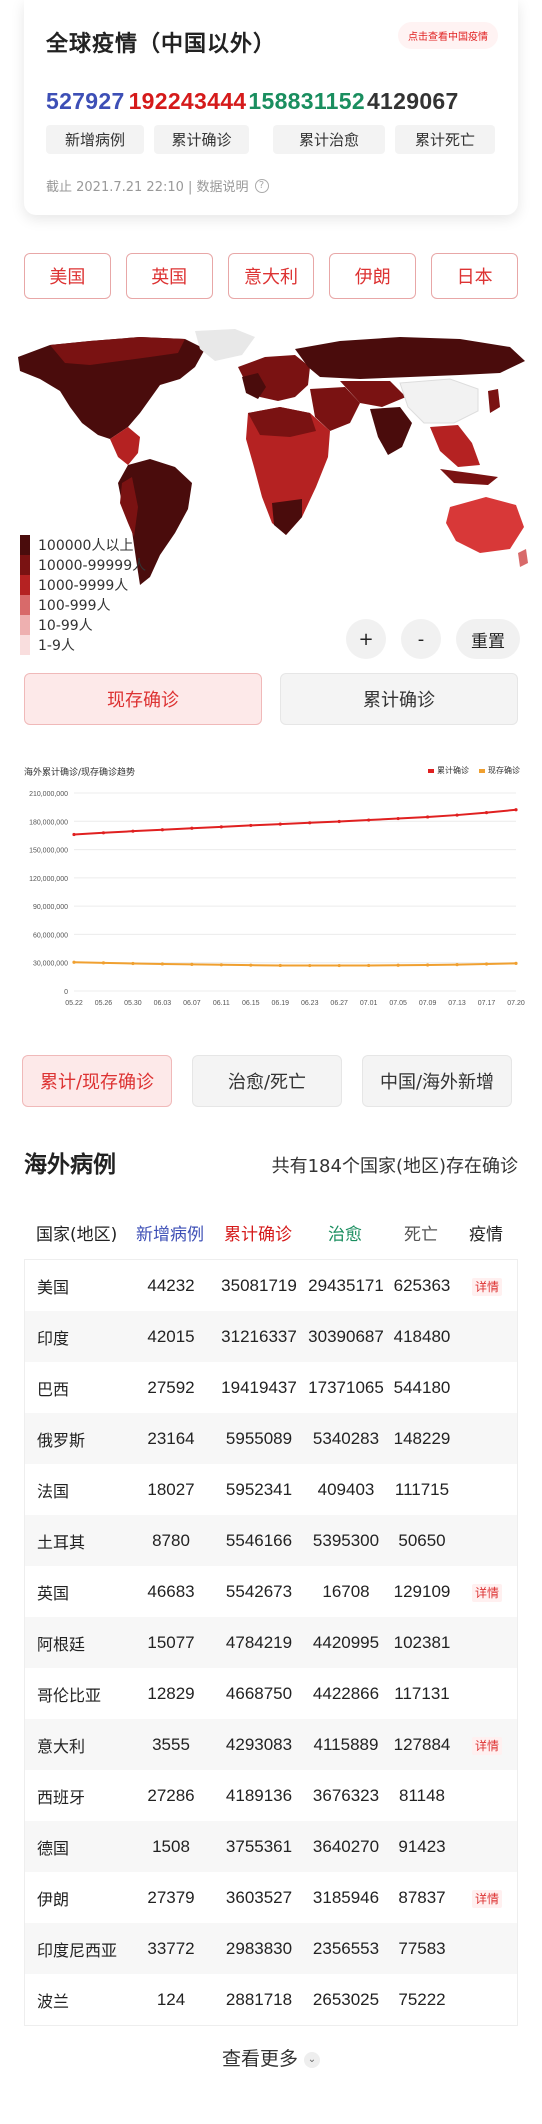 The width and height of the screenshot is (542, 2124). I want to click on table-row: 阿根廷 15077 4784219 4420995 102381, so click(271, 1642).